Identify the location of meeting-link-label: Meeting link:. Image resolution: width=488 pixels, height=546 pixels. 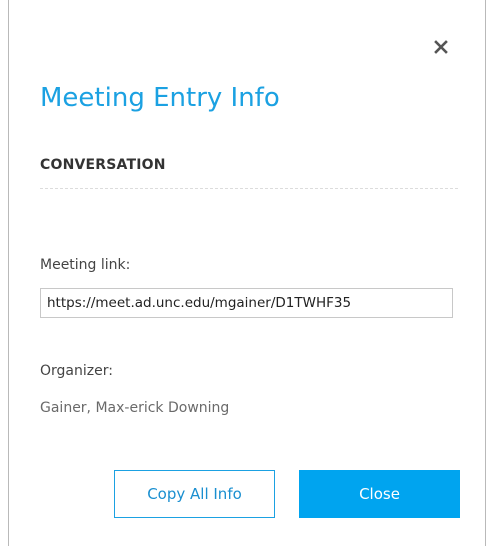
(85, 265).